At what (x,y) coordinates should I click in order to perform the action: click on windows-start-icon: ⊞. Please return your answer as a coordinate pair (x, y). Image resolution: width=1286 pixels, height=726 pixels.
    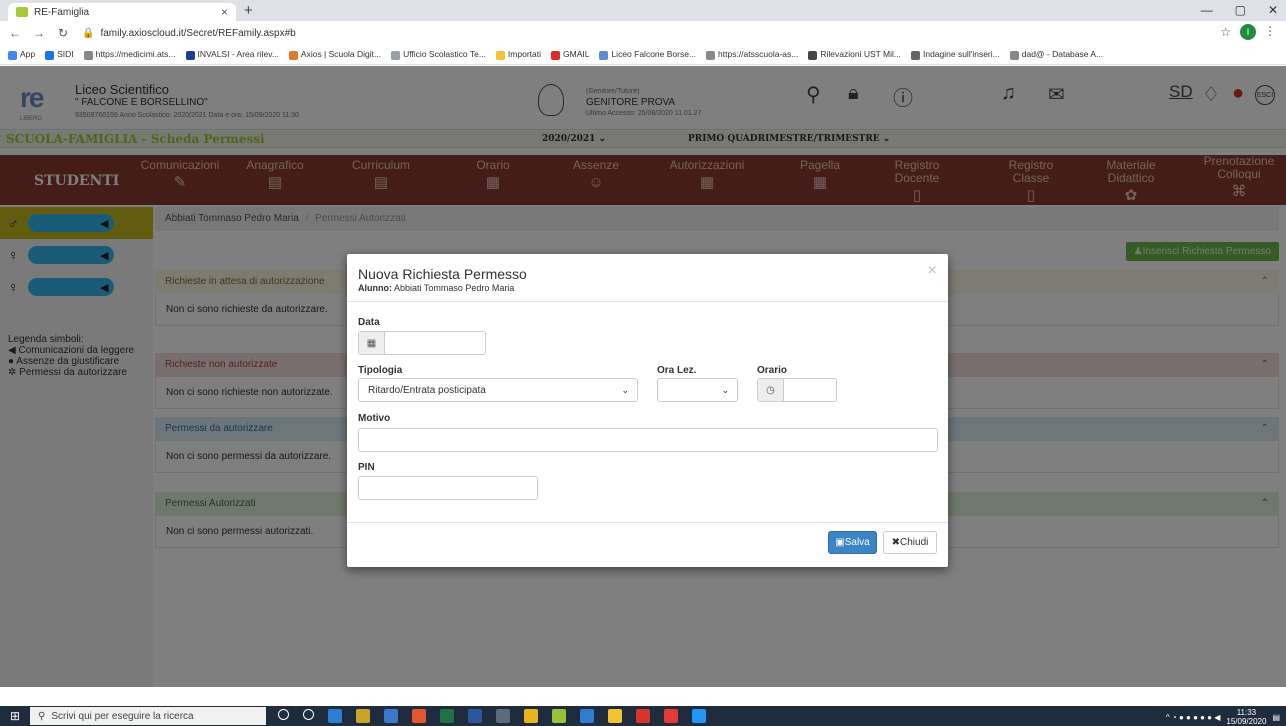
    Looking at the image, I should click on (15, 716).